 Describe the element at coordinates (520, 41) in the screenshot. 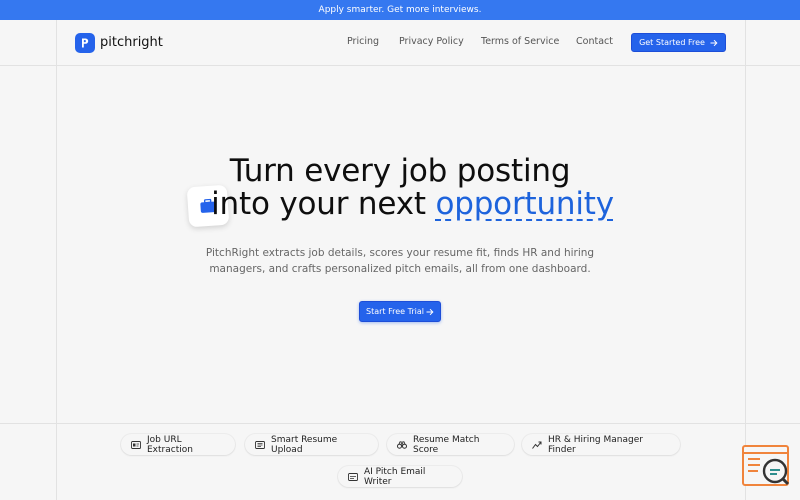

I see `nav-link-terms-of-service: Terms of Service` at that location.